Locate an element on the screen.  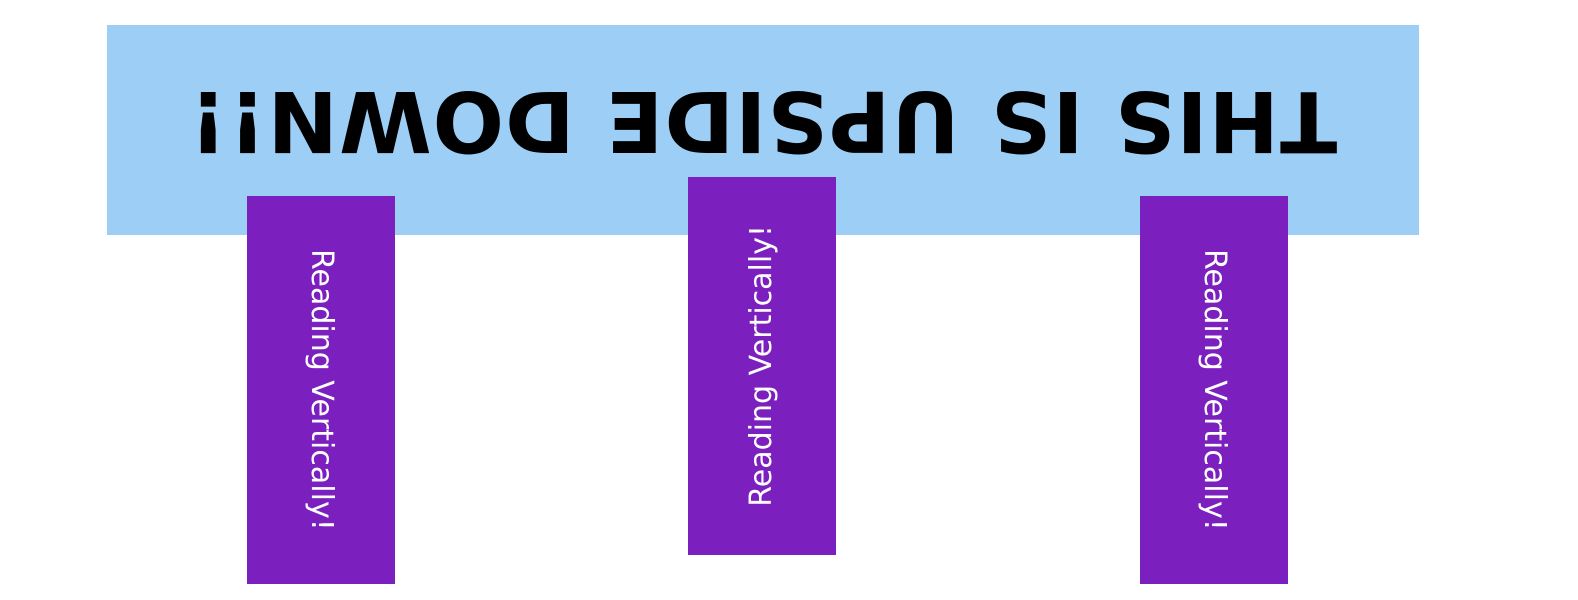
vertical-box-middle: Reading Vertically! is located at coordinates (762, 366).